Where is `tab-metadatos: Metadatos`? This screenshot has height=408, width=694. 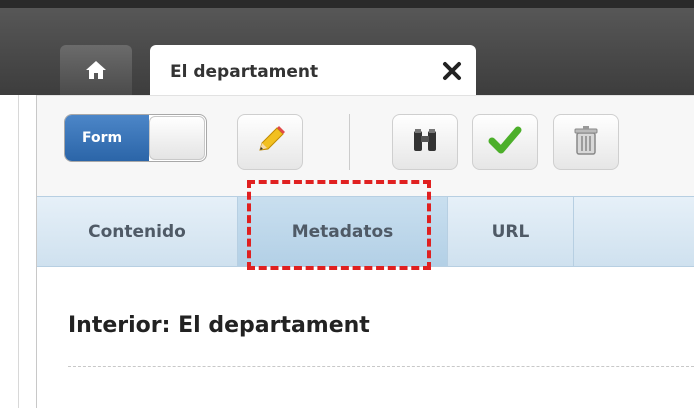 tab-metadatos: Metadatos is located at coordinates (343, 231).